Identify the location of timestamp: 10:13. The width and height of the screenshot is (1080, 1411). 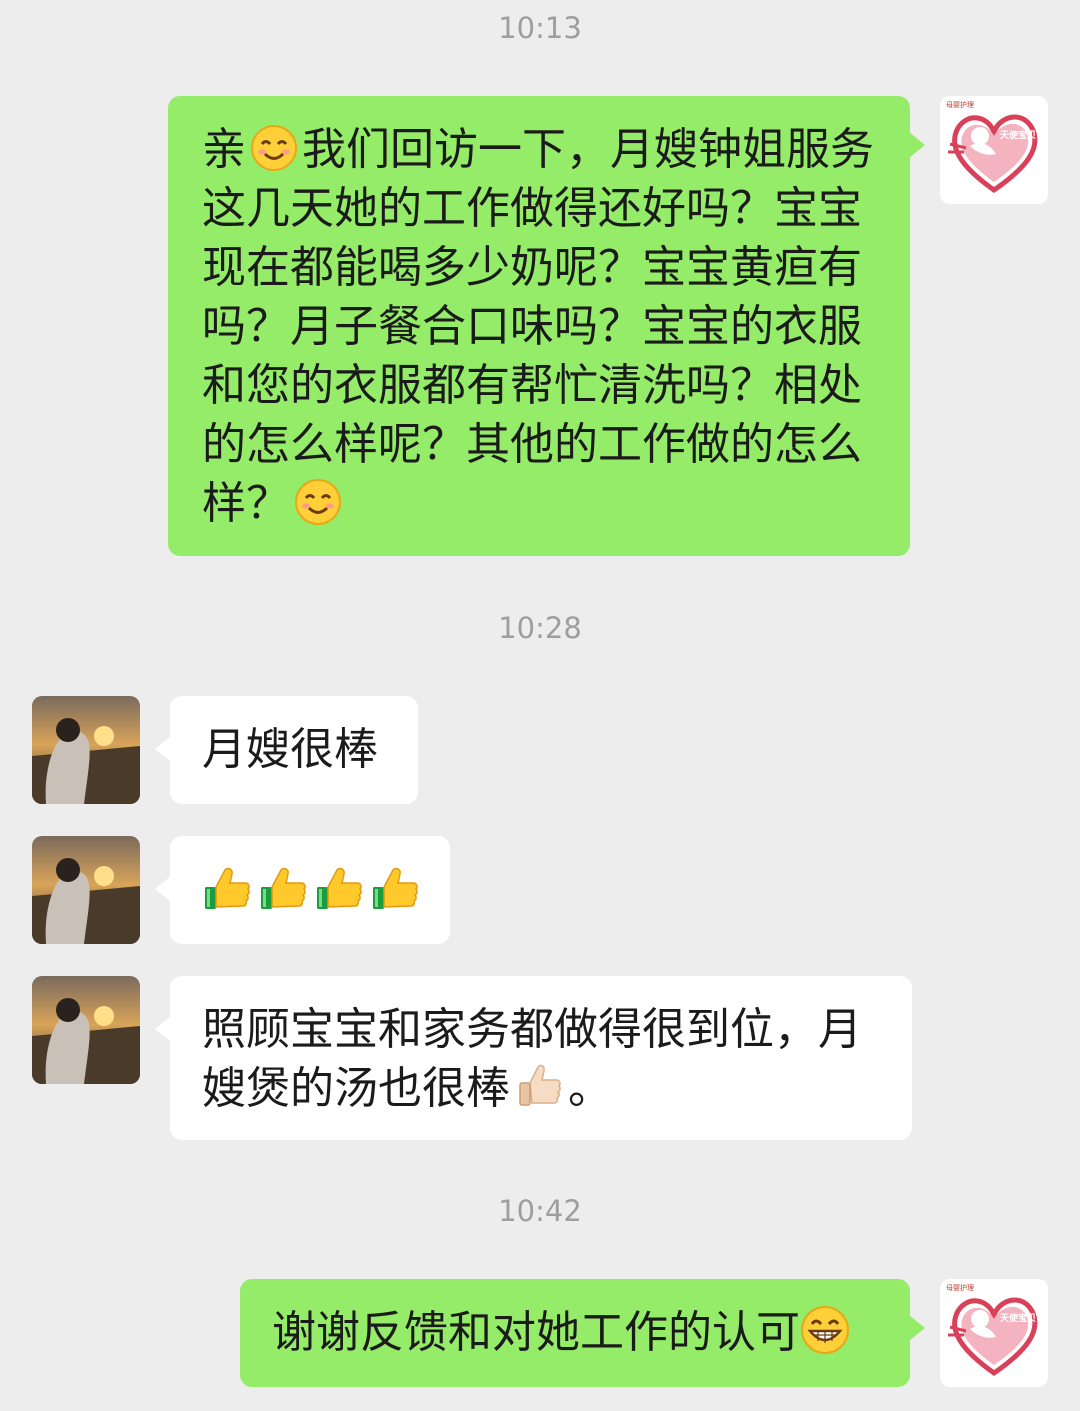
(540, 28).